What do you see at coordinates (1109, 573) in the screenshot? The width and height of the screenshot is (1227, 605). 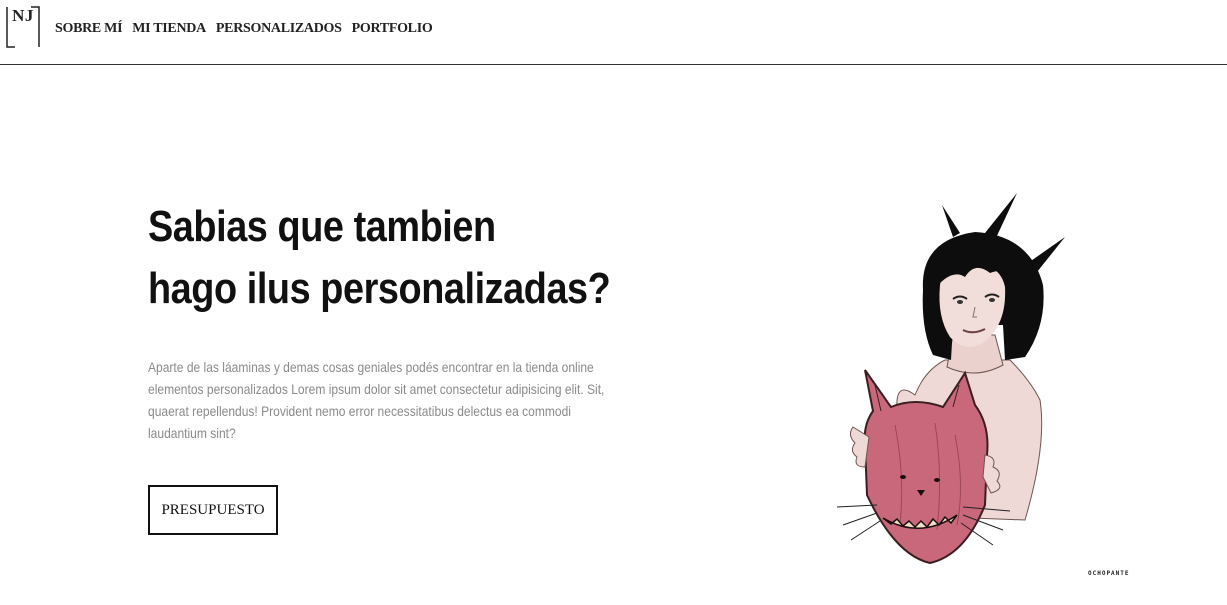 I see `illustration-signature: OCHOPANTE` at bounding box center [1109, 573].